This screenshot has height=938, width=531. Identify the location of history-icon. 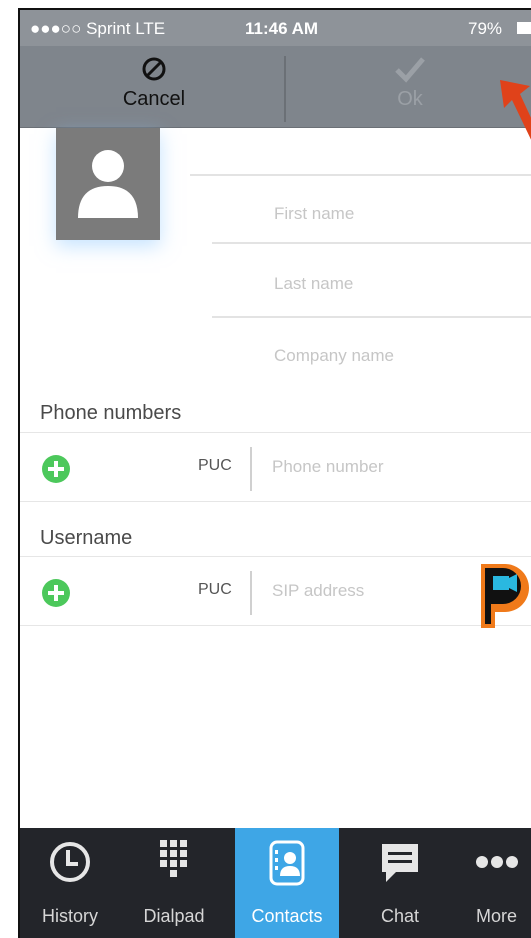
(70, 862).